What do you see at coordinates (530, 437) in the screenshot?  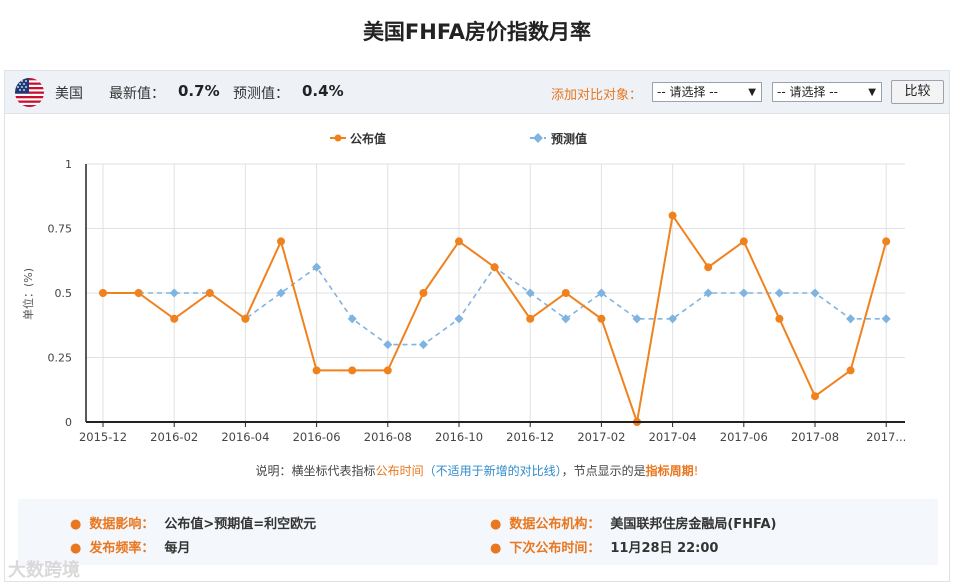 I see `x-tick-label: 2016-12` at bounding box center [530, 437].